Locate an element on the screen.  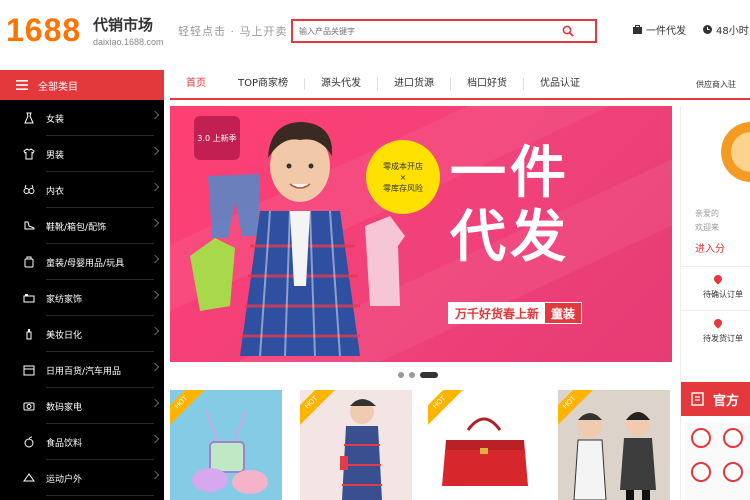
promo-bubble: 零成本开店 × 零库存风险 is located at coordinates (403, 177).